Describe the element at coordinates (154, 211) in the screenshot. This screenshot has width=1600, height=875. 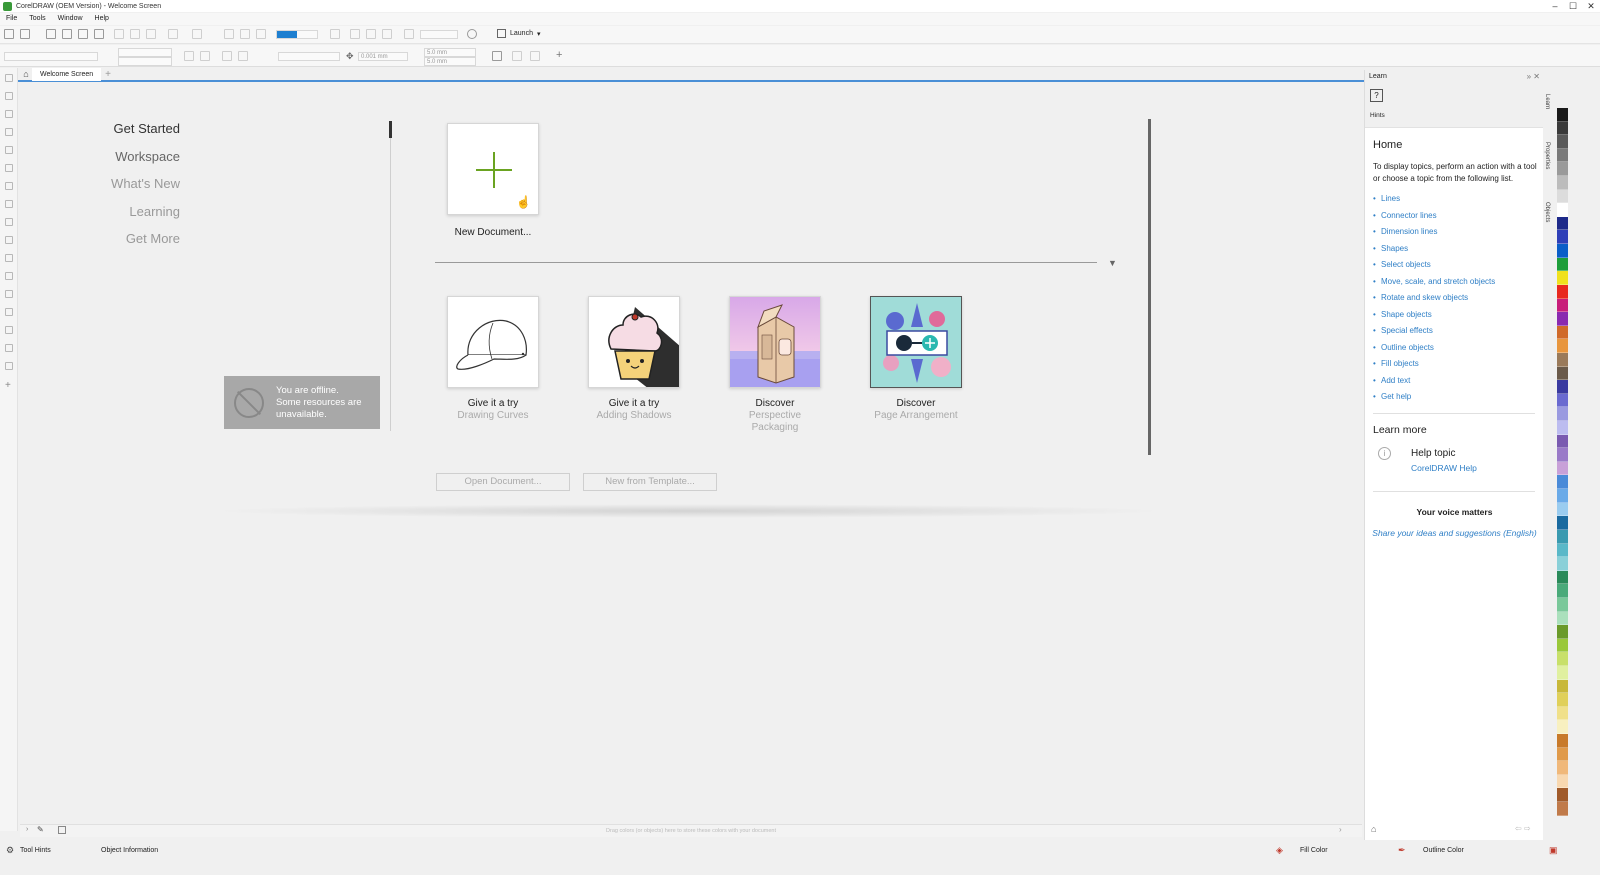
I see `nav-learning: Learning` at that location.